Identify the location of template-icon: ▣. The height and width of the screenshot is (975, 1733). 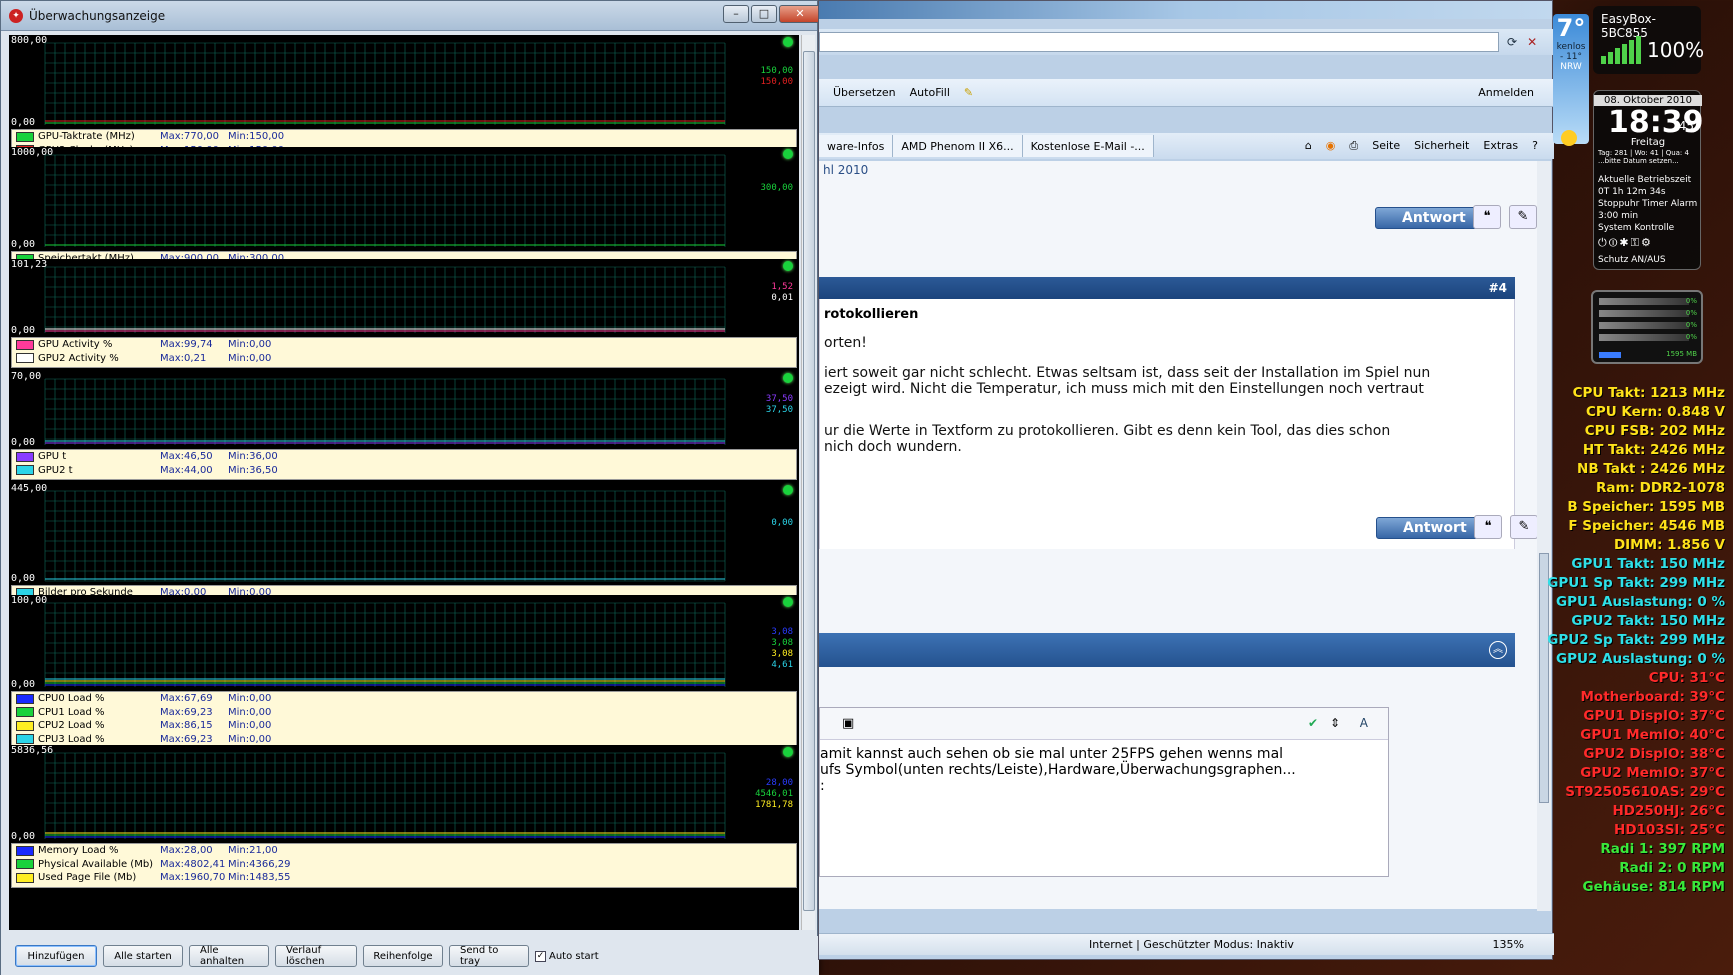
(848, 723).